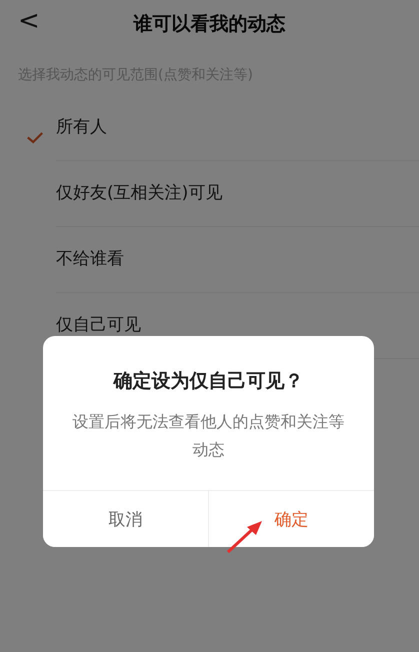  What do you see at coordinates (126, 519) in the screenshot?
I see `cancel-button: 取消` at bounding box center [126, 519].